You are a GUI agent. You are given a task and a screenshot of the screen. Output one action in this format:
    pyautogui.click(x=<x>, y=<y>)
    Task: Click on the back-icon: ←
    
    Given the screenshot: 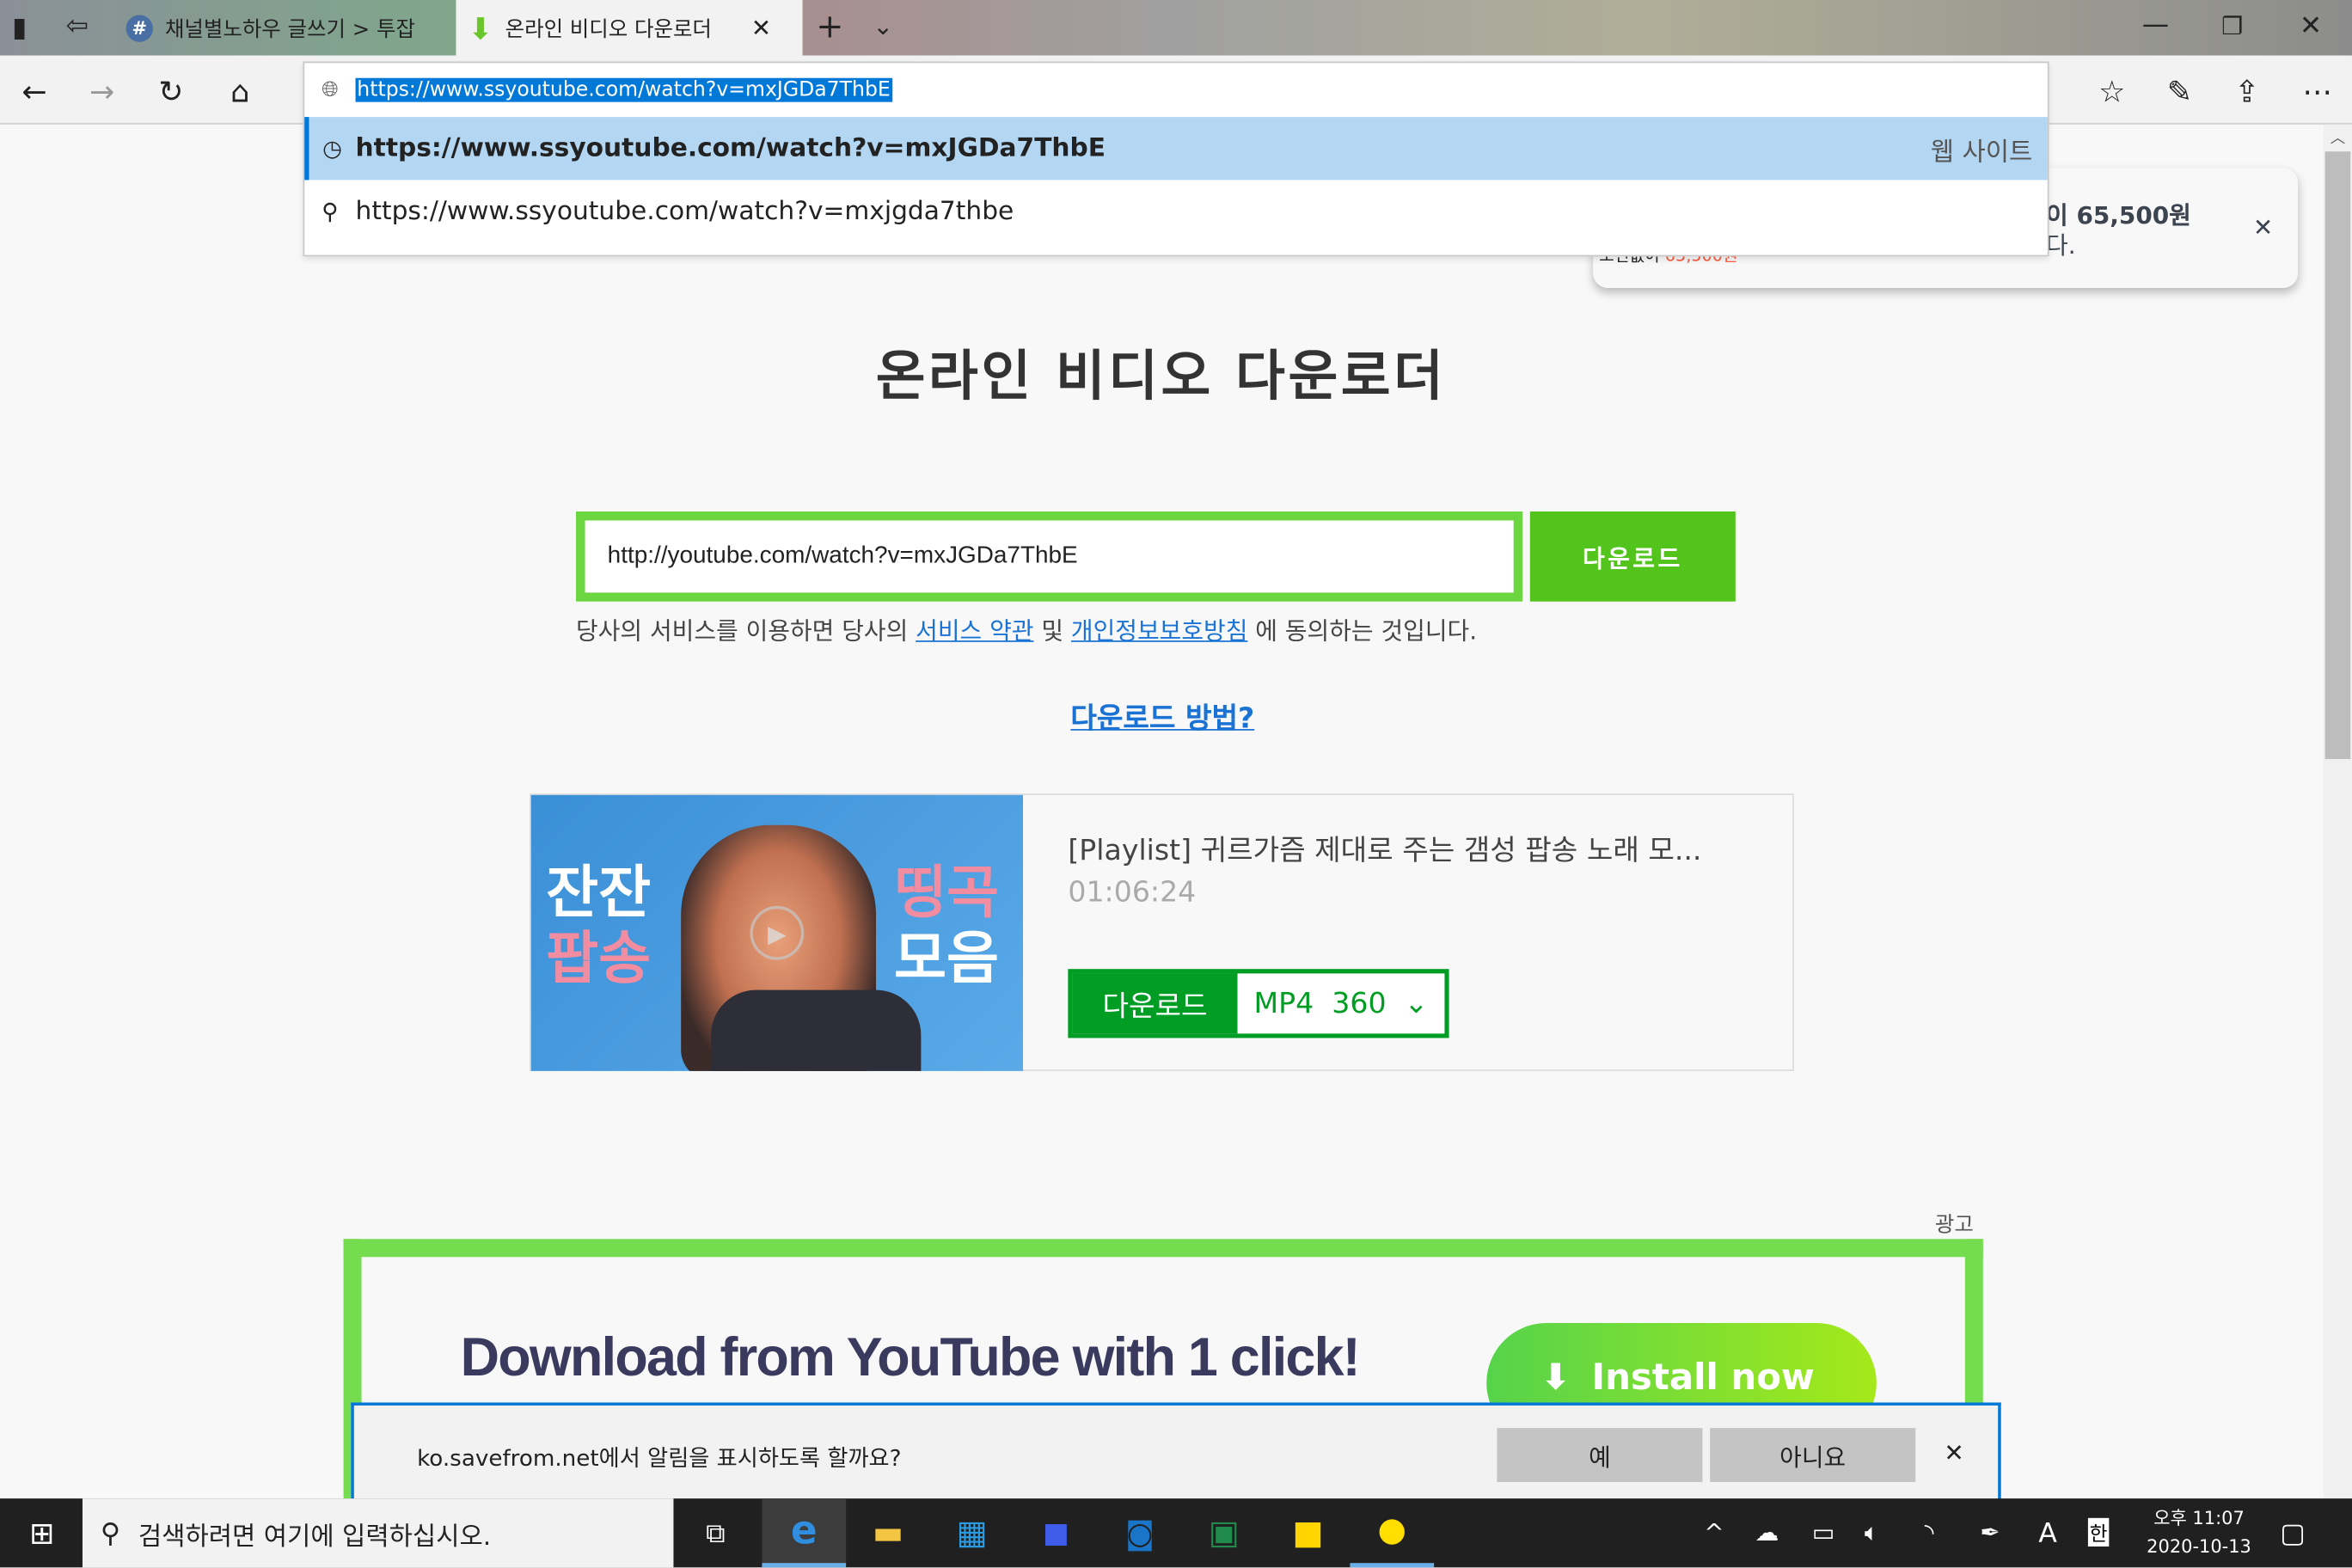 What is the action you would take?
    pyautogui.click(x=34, y=92)
    